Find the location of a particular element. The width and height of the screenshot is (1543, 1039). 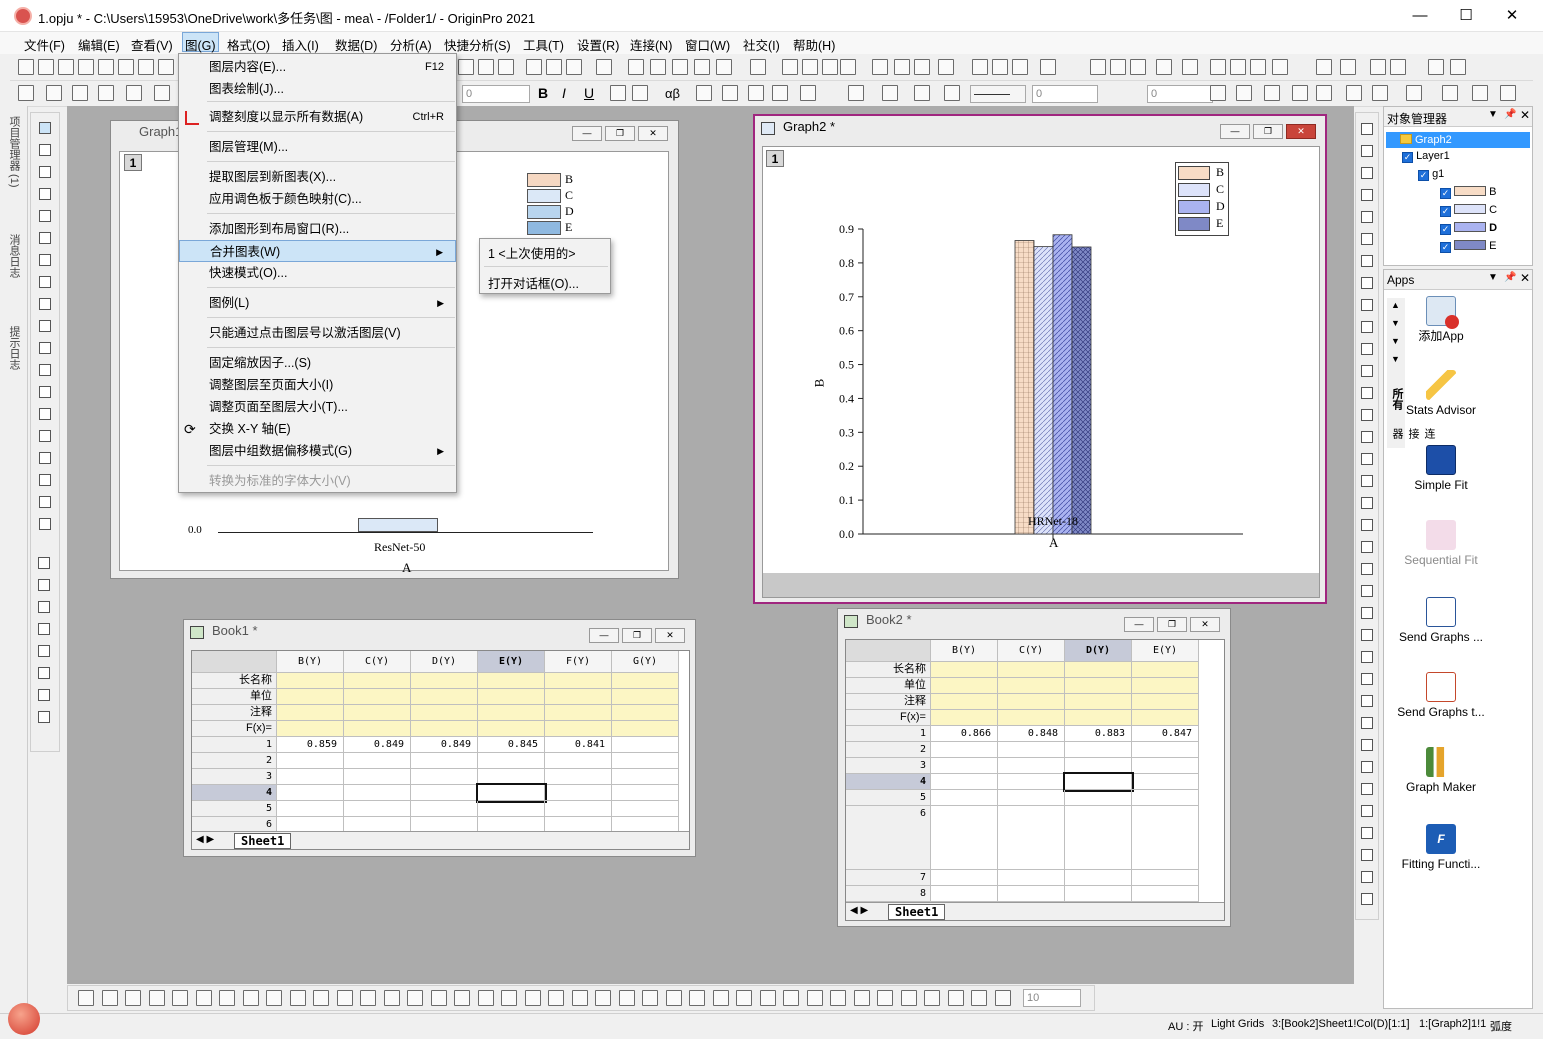

panel-pin-icon: 📌 is located at coordinates (1510, 277).